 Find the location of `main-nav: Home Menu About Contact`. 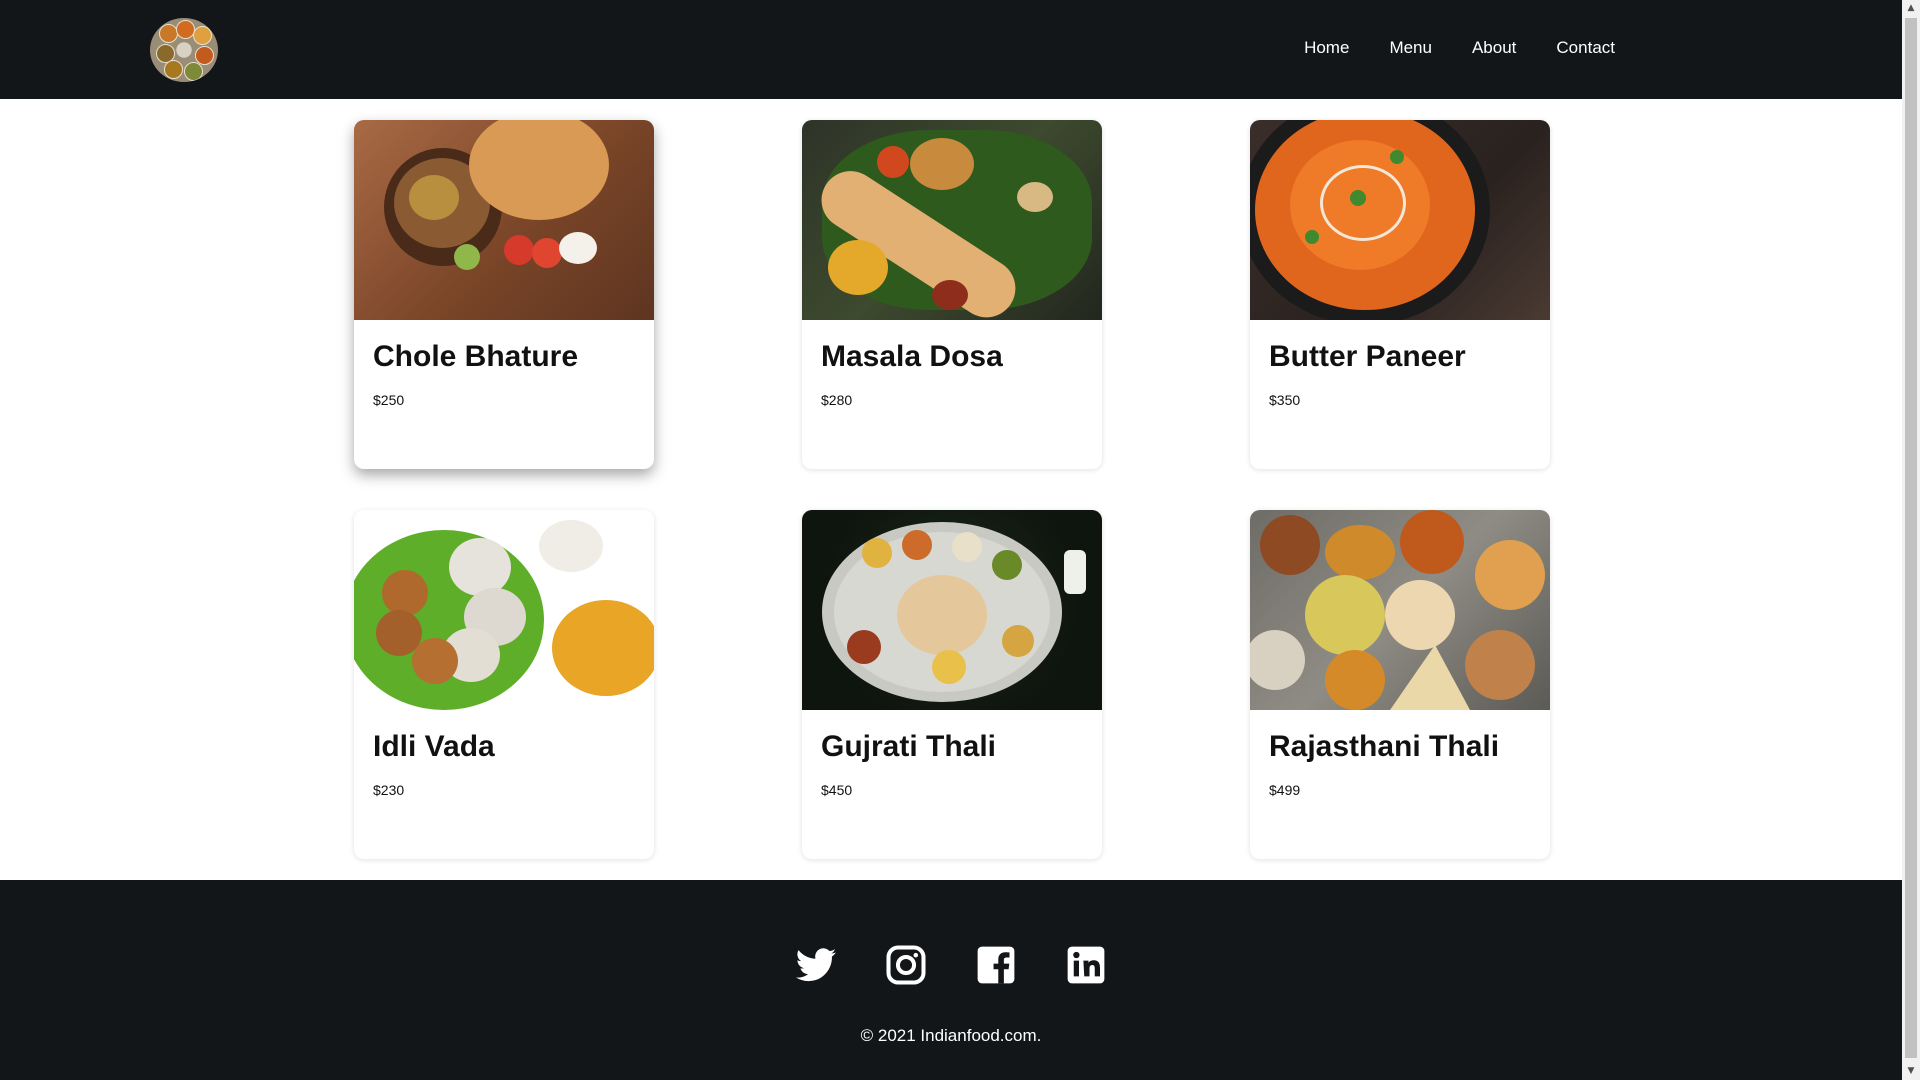

main-nav: Home Menu About Contact is located at coordinates (1439, 48).